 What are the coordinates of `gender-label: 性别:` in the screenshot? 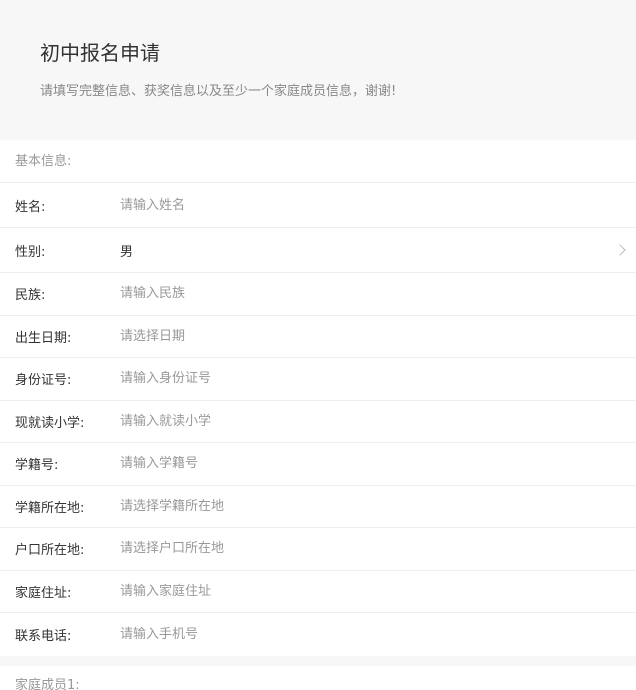 It's located at (30, 252).